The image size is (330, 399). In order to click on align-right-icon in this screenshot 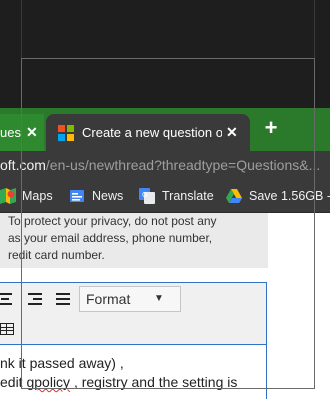, I will do `click(35, 299)`.